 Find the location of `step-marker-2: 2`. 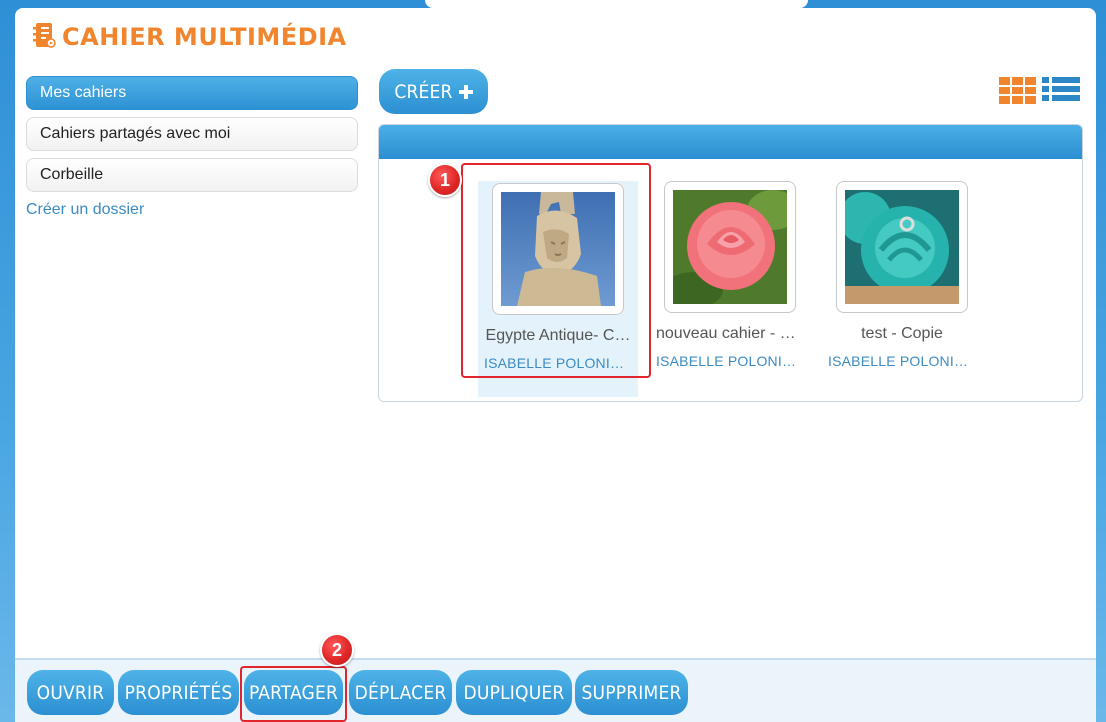

step-marker-2: 2 is located at coordinates (337, 650).